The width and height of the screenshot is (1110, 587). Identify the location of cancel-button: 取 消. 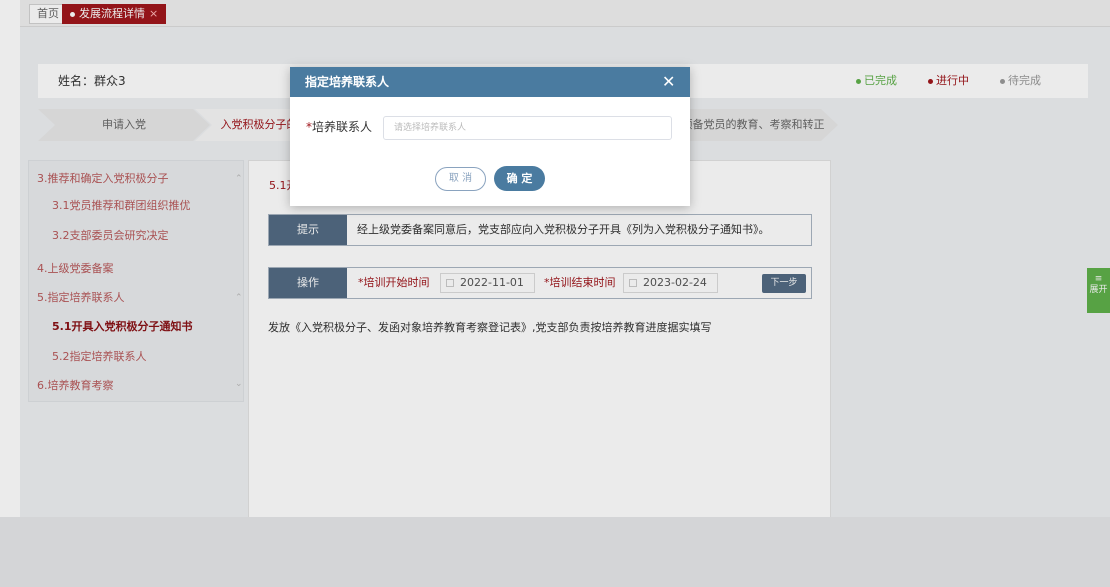
(460, 179).